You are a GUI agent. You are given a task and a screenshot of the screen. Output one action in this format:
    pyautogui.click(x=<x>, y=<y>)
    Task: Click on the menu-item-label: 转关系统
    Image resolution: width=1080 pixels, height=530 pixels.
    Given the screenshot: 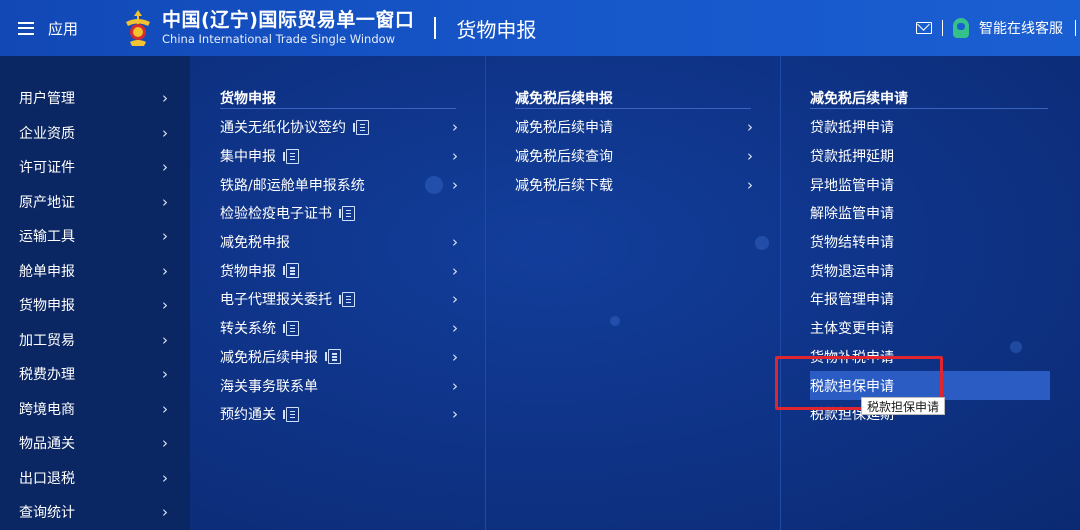 What is the action you would take?
    pyautogui.click(x=248, y=329)
    